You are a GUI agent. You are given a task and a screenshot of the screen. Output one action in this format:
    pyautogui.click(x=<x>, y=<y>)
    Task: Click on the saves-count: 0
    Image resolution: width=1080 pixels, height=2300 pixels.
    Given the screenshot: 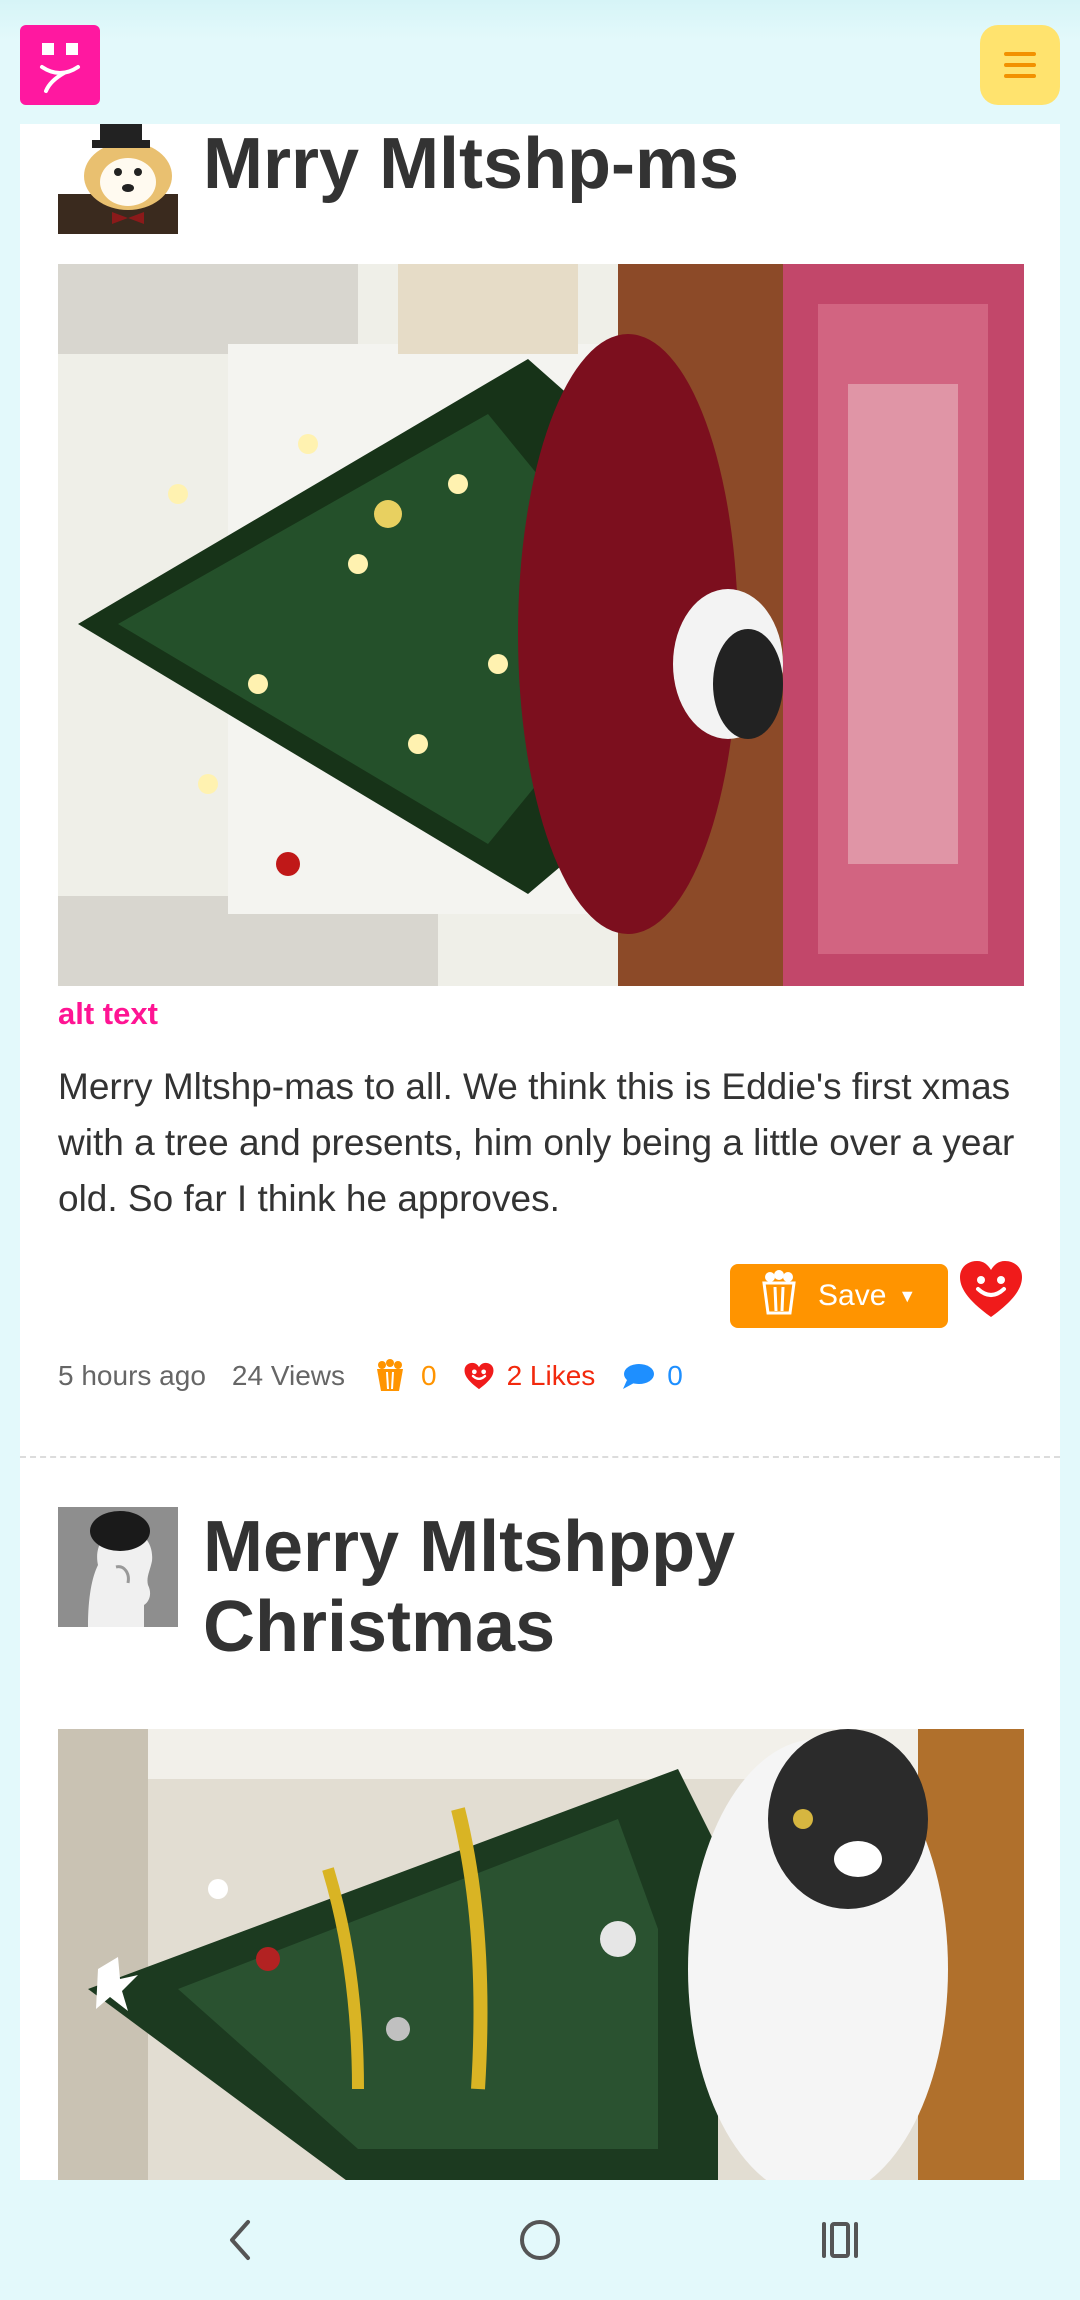 What is the action you would take?
    pyautogui.click(x=404, y=1376)
    